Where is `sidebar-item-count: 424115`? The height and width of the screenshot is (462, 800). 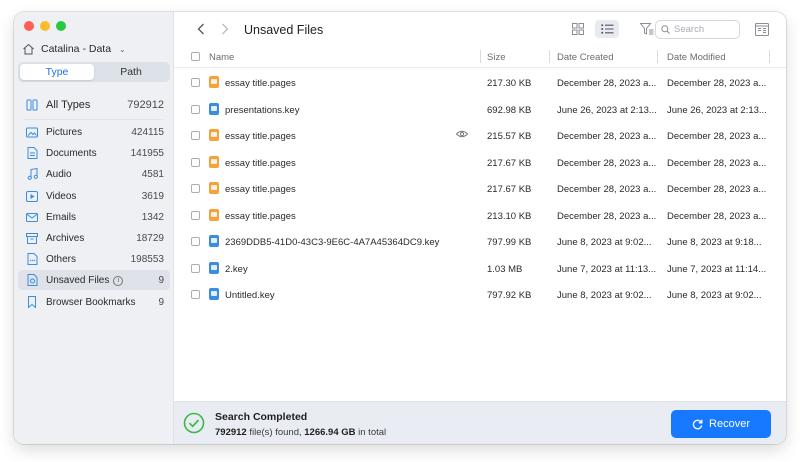 sidebar-item-count: 424115 is located at coordinates (147, 132).